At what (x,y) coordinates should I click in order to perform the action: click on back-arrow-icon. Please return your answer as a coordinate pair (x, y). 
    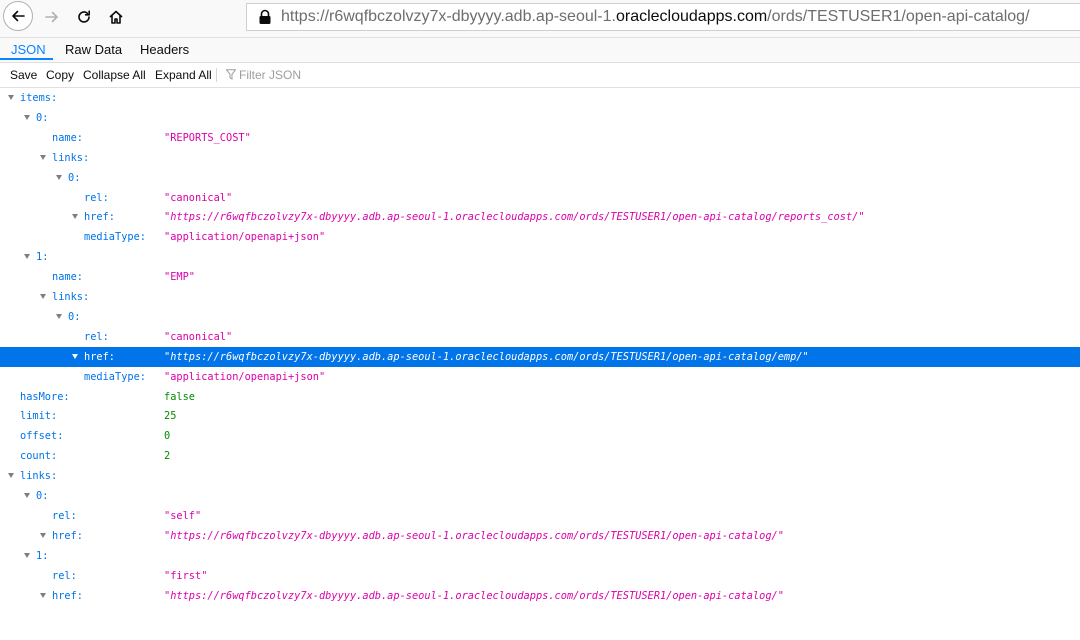
    Looking at the image, I should click on (18, 16).